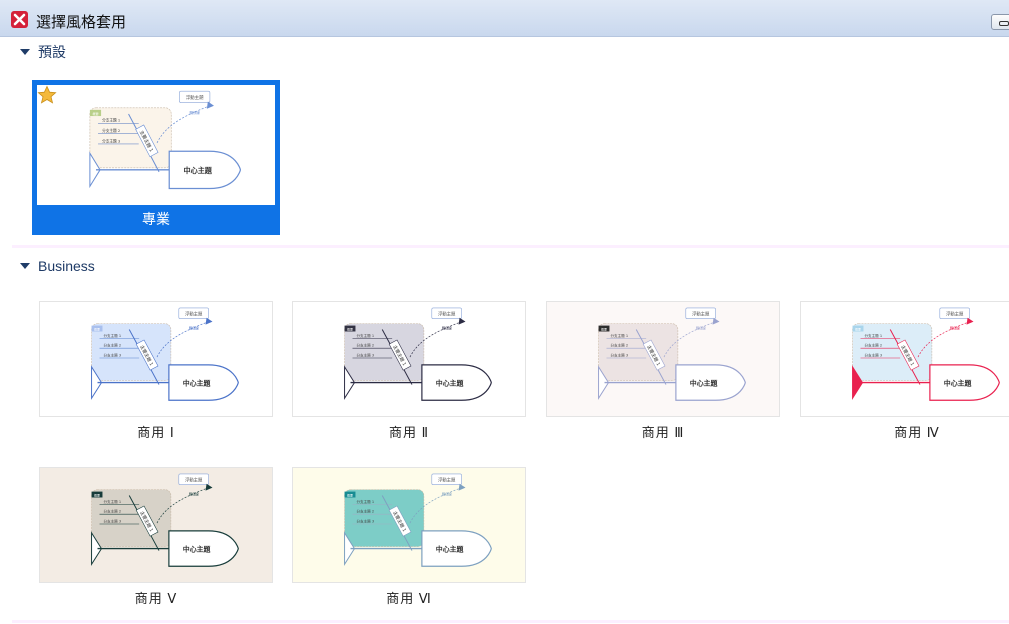 The width and height of the screenshot is (1009, 624). I want to click on style-card-label: 商用 Ⅵ, so click(409, 598).